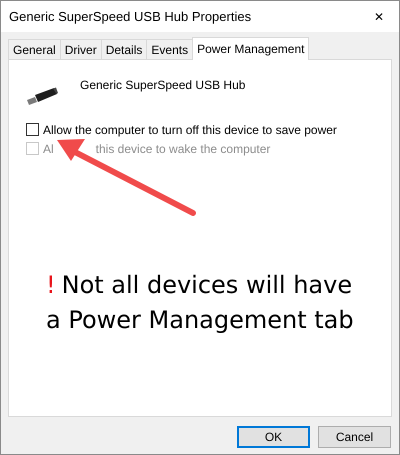 The width and height of the screenshot is (400, 455). What do you see at coordinates (273, 437) in the screenshot?
I see `dialog-button: OK` at bounding box center [273, 437].